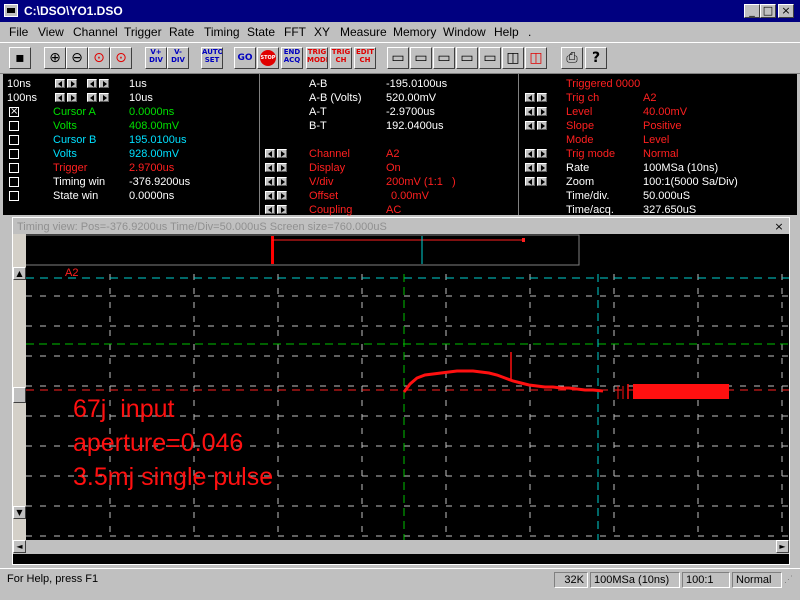  I want to click on zoom-out-button: ⊖, so click(77, 58).